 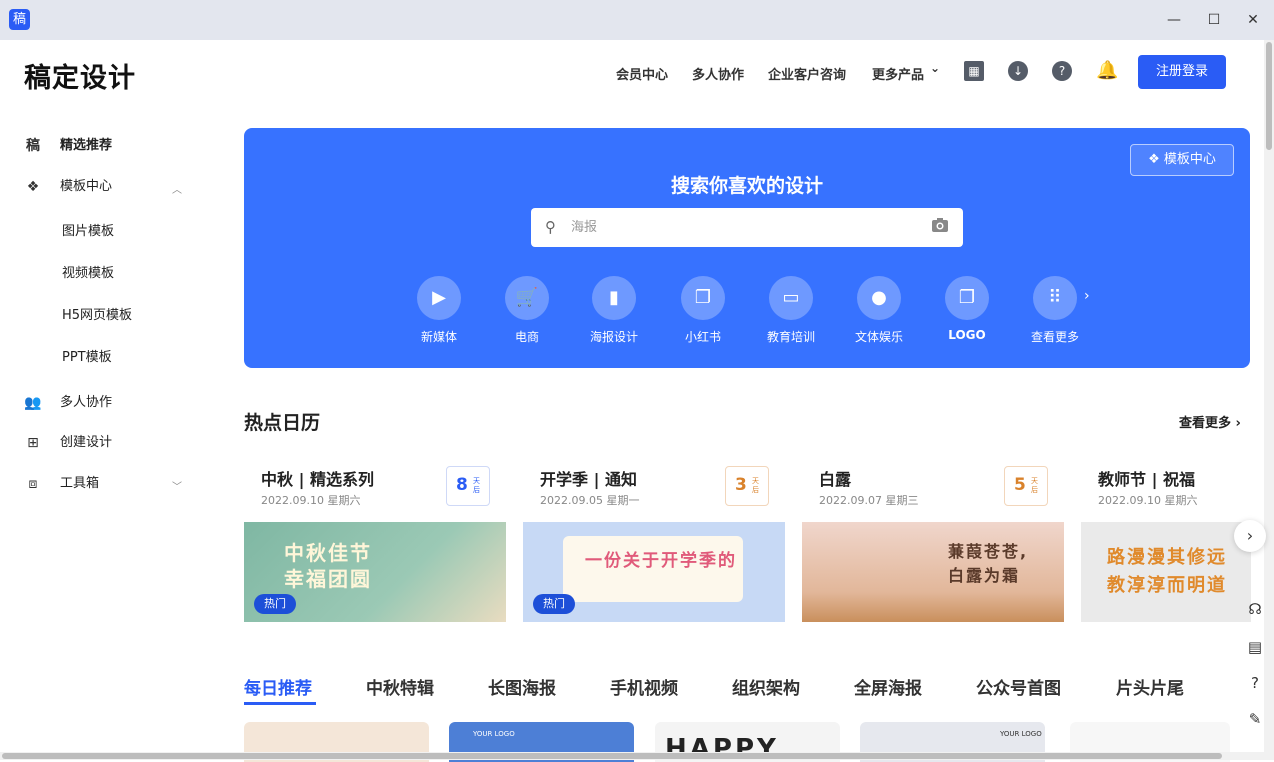 What do you see at coordinates (1210, 421) in the screenshot?
I see `see-more-link: 查看更多 ›` at bounding box center [1210, 421].